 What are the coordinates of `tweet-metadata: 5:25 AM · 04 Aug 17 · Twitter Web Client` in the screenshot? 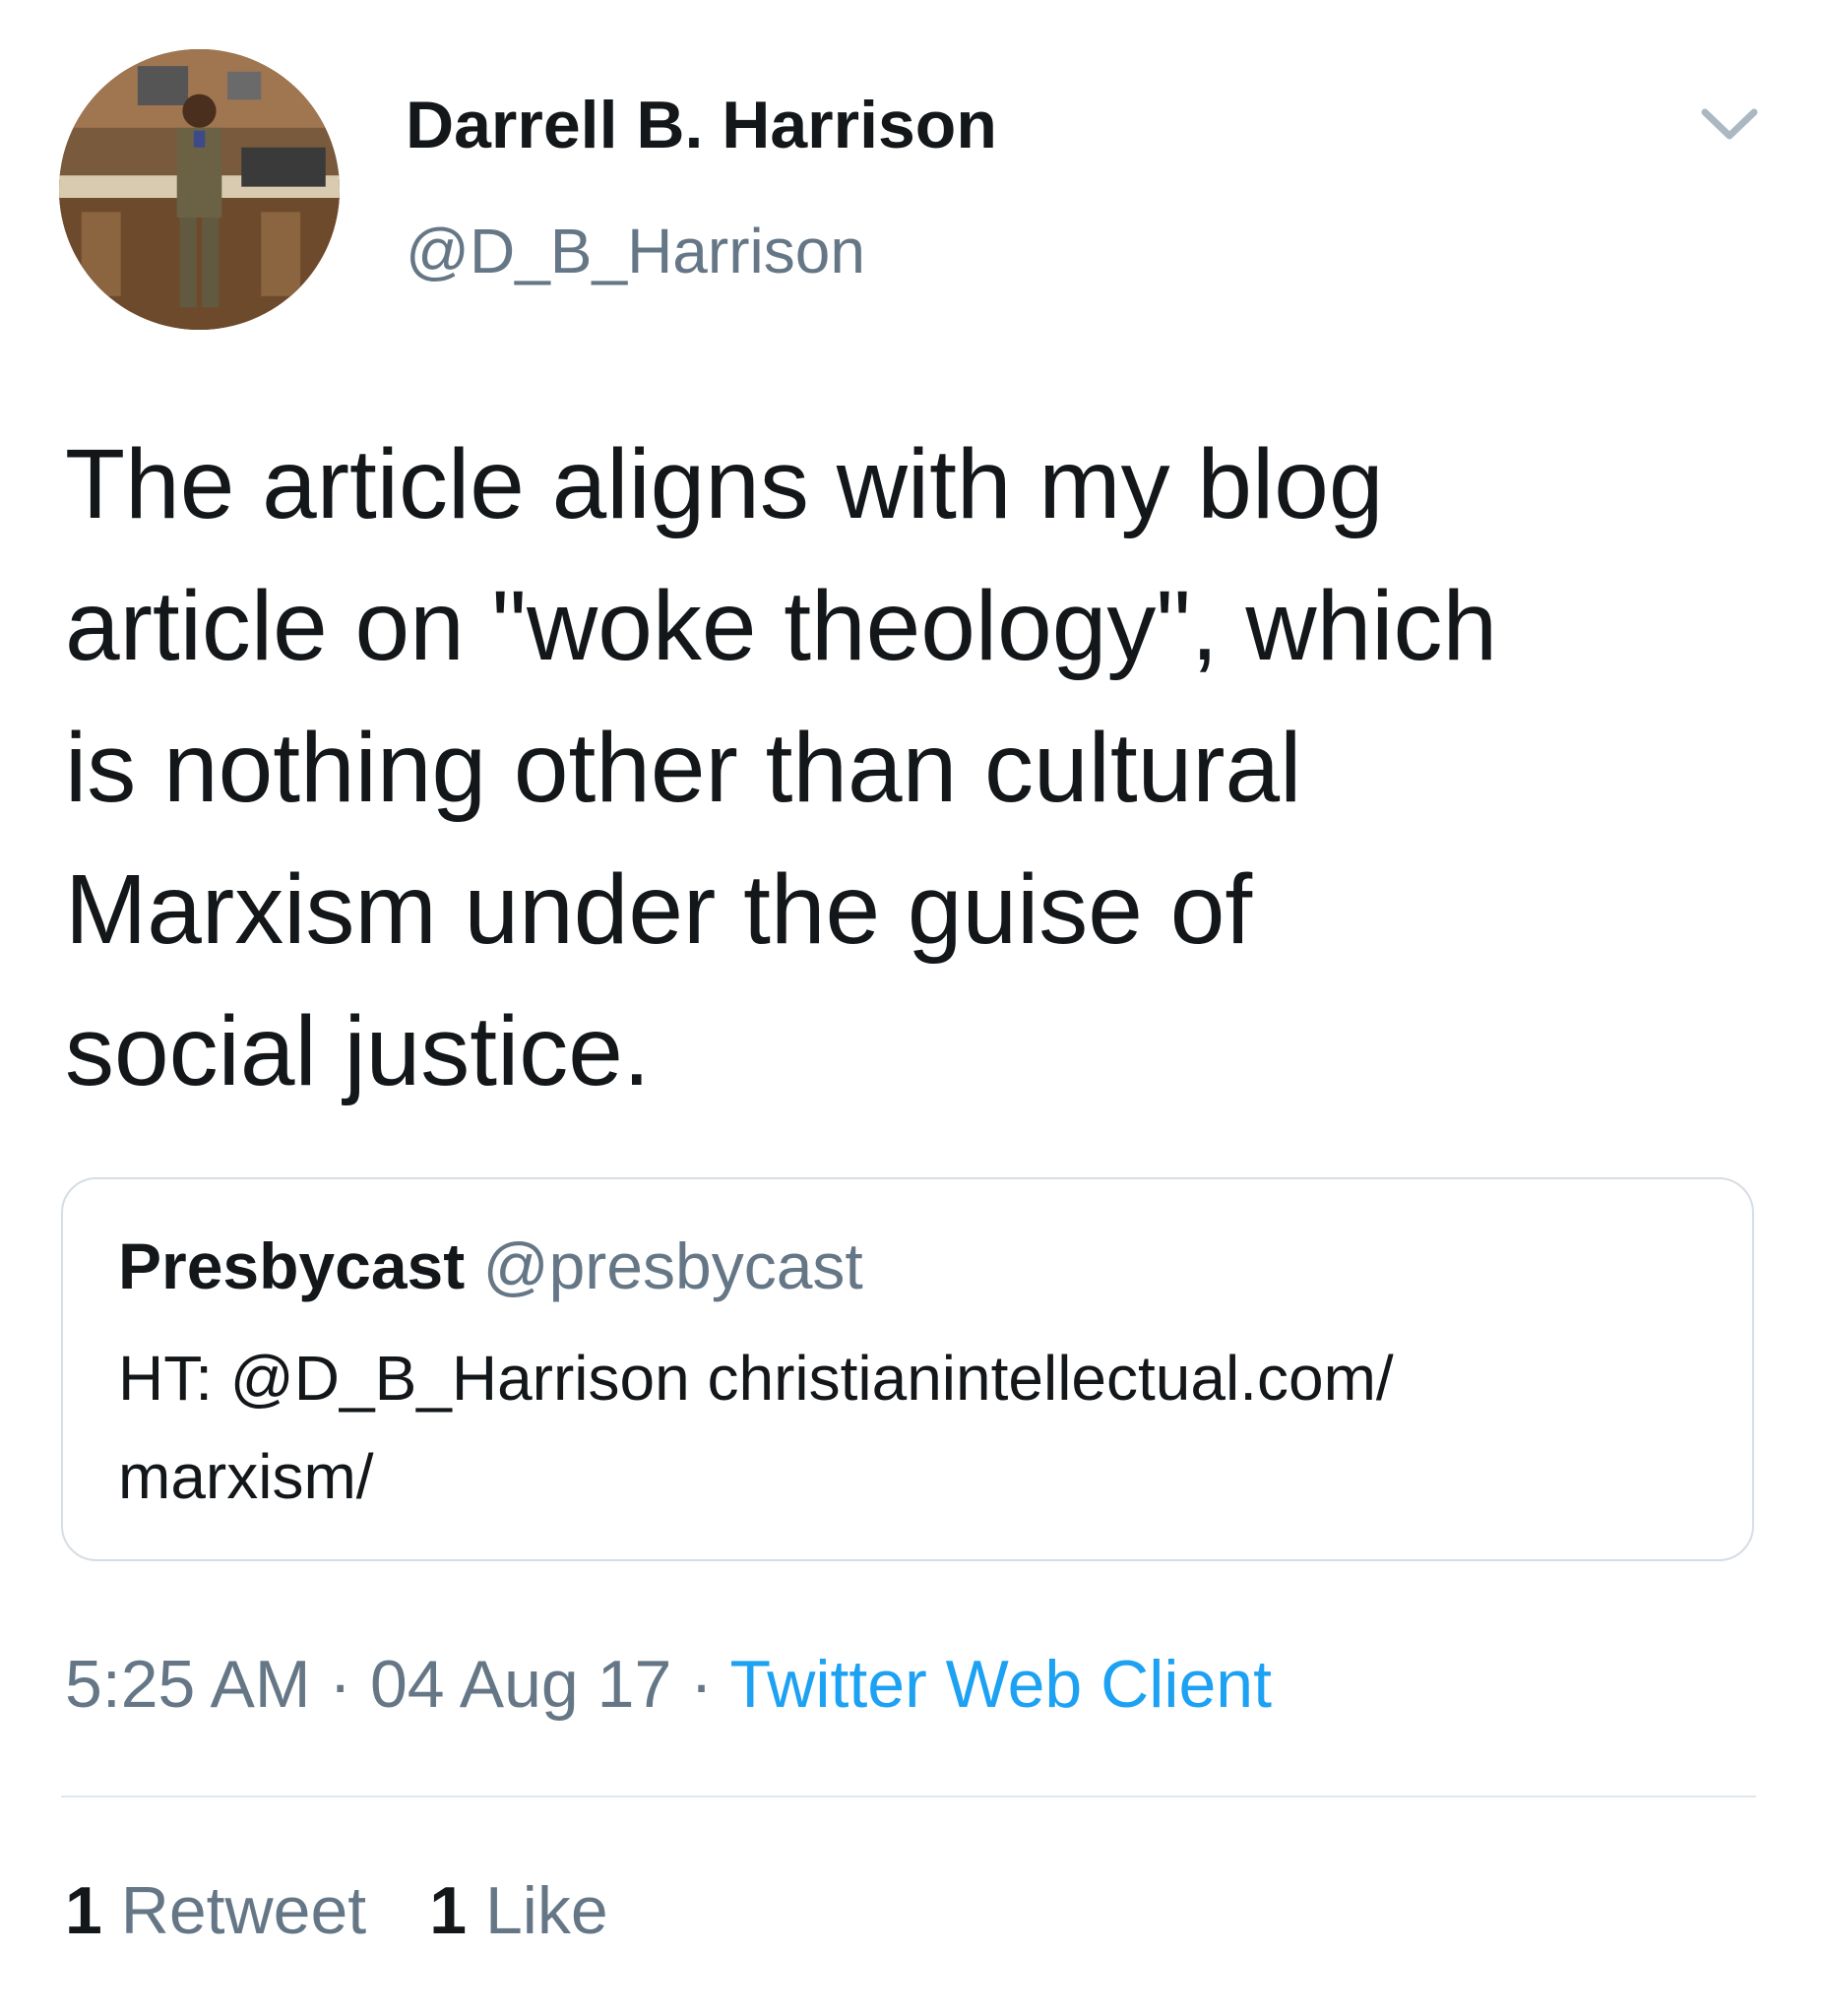 It's located at (668, 1684).